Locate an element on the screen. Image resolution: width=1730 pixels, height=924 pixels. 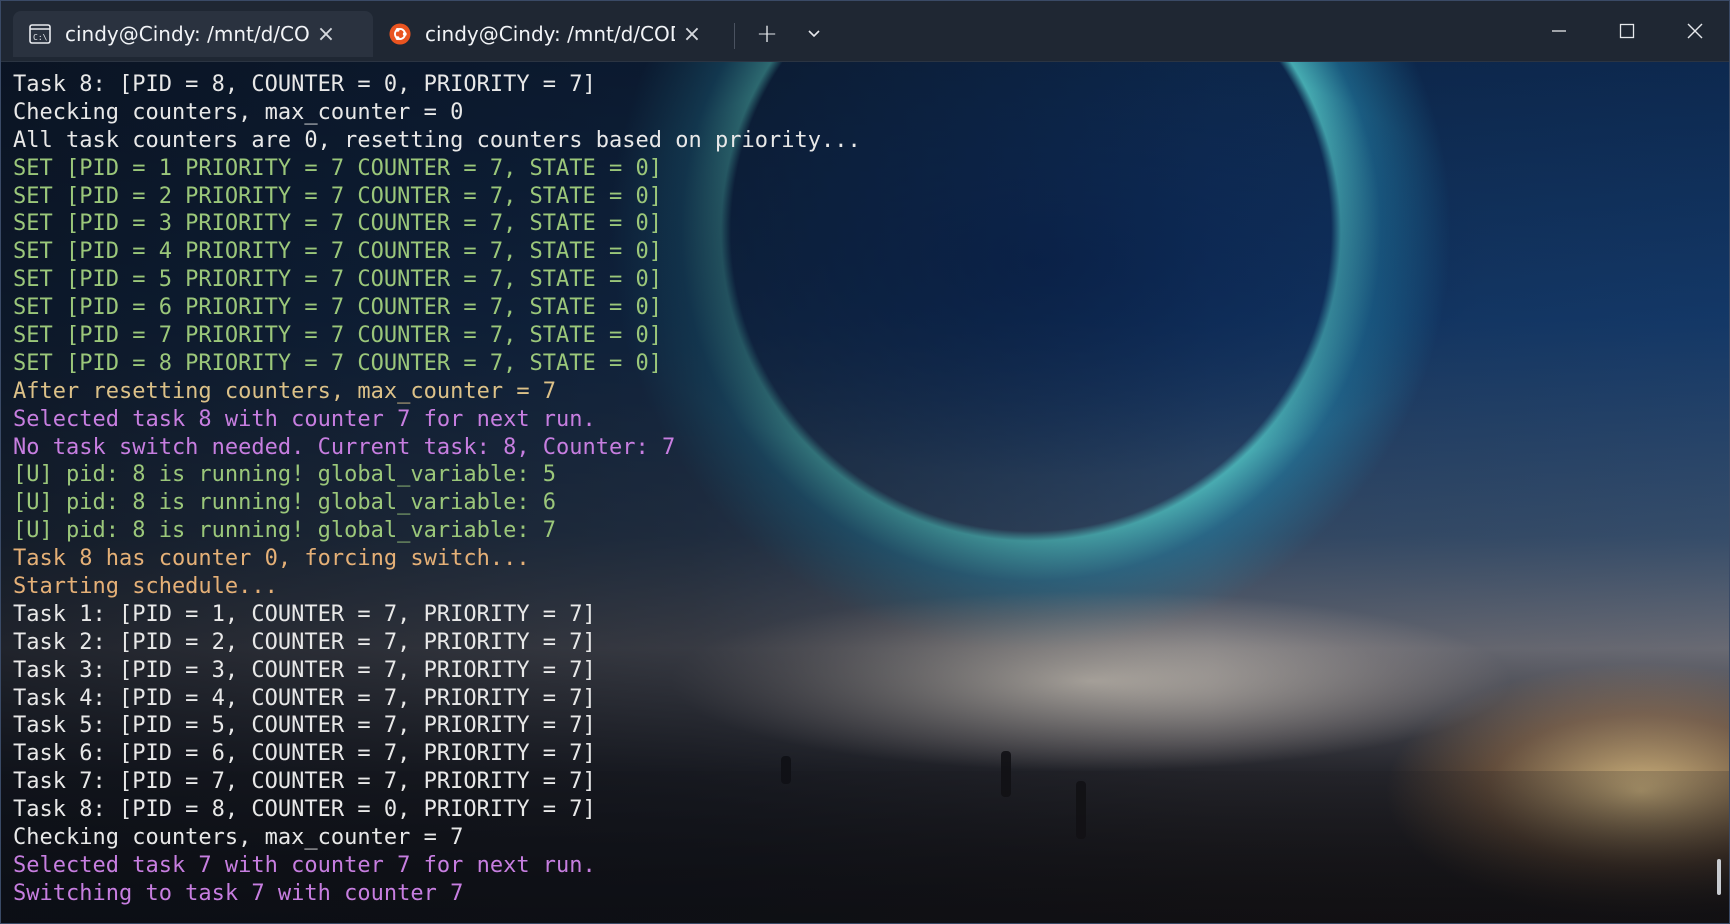
terminal-line: Switching to task 7 with counter 7 is located at coordinates (238, 893).